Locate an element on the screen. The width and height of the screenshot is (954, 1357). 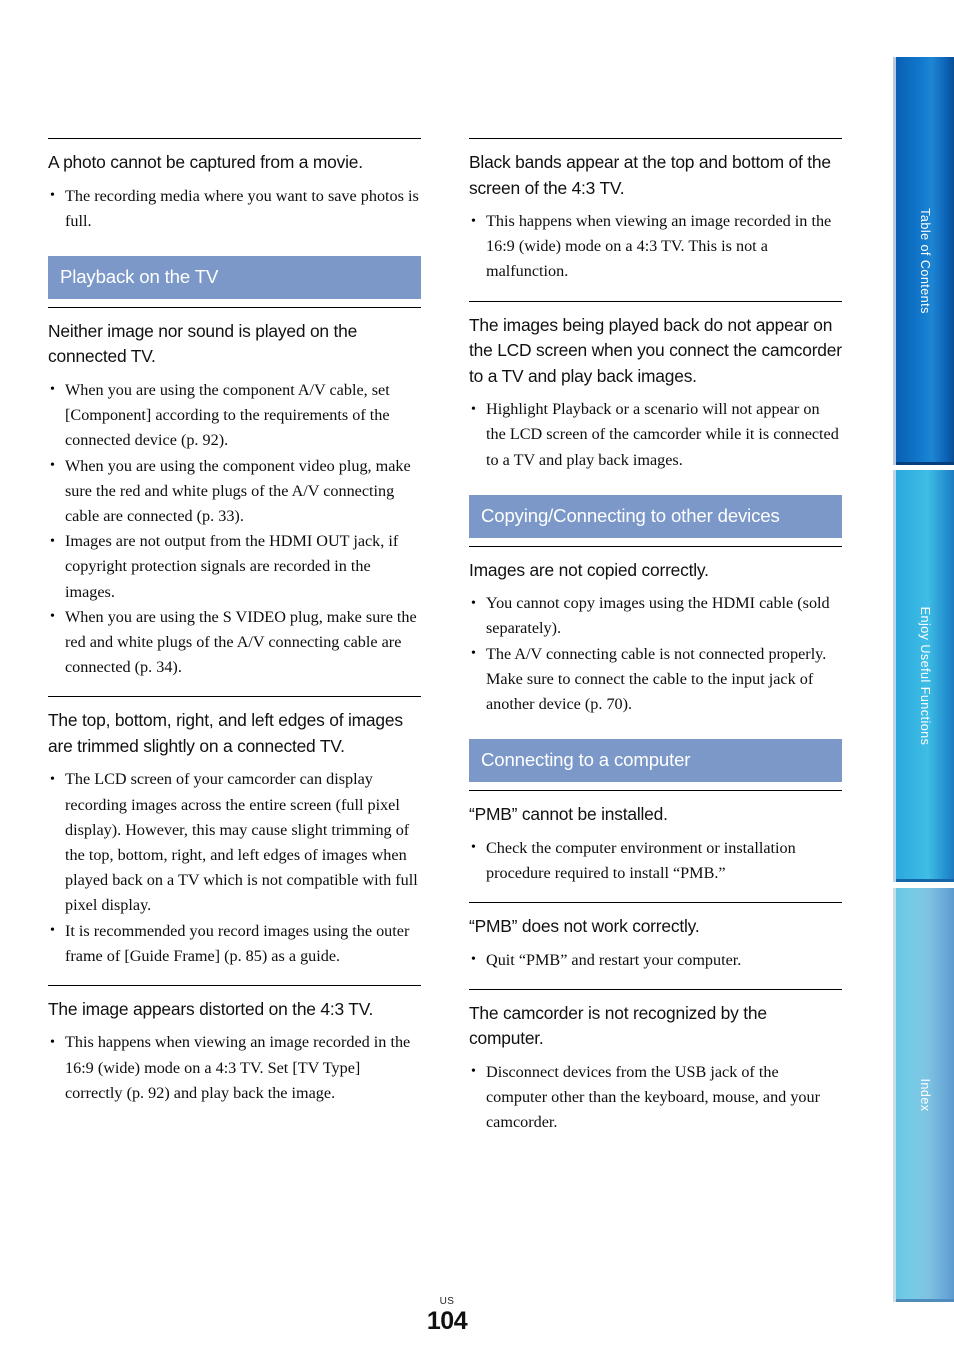
symptom-heading: “PMB” cannot be installed. is located at coordinates (568, 814).